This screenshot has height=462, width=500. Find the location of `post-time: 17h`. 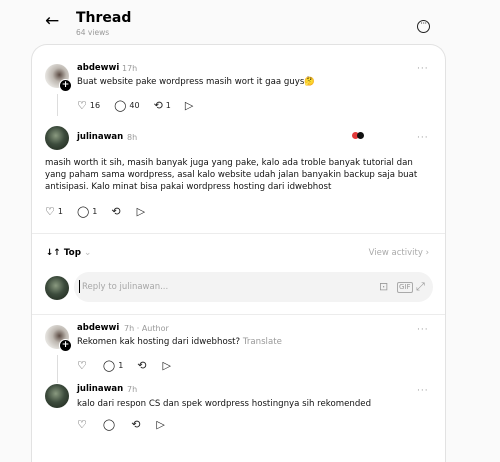

post-time: 17h is located at coordinates (130, 68).